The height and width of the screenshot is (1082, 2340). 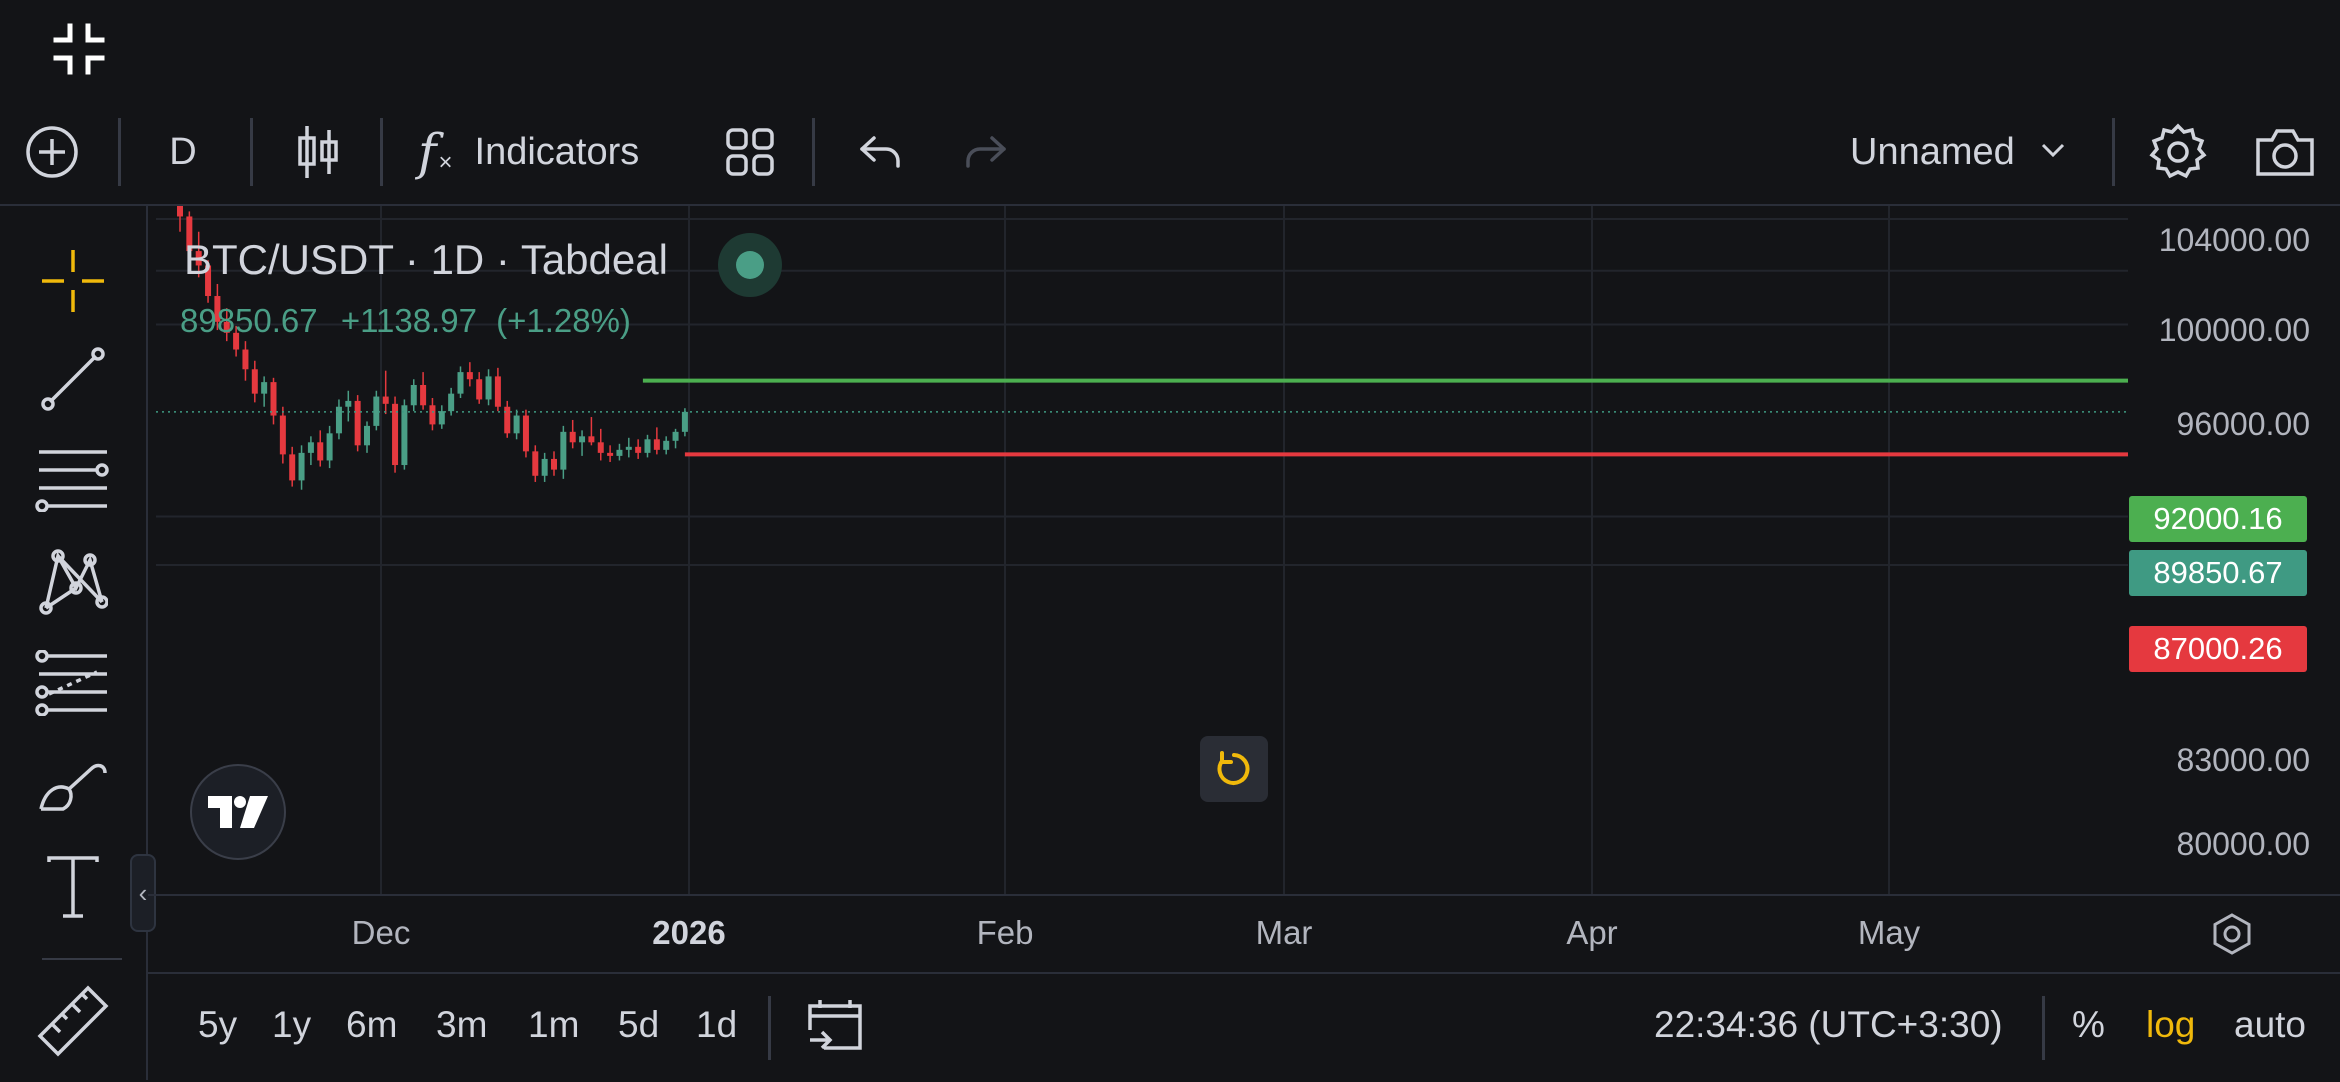 I want to click on range-5d: 5d, so click(x=638, y=1025).